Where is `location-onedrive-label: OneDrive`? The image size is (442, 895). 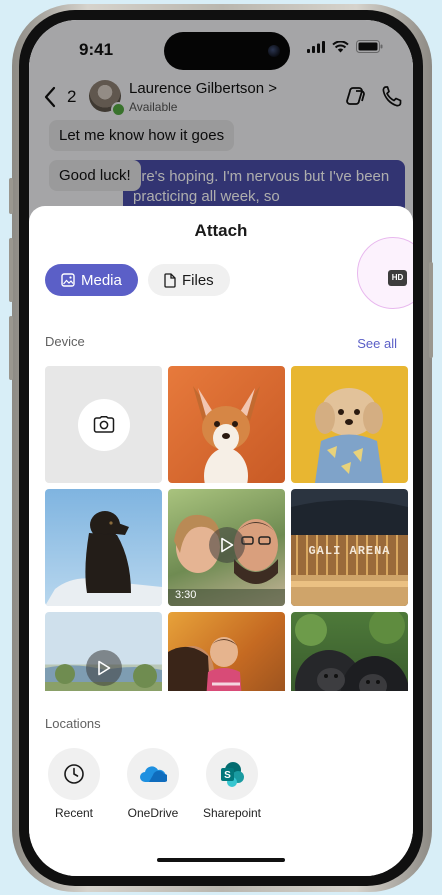
location-onedrive-label: OneDrive is located at coordinates (153, 813).